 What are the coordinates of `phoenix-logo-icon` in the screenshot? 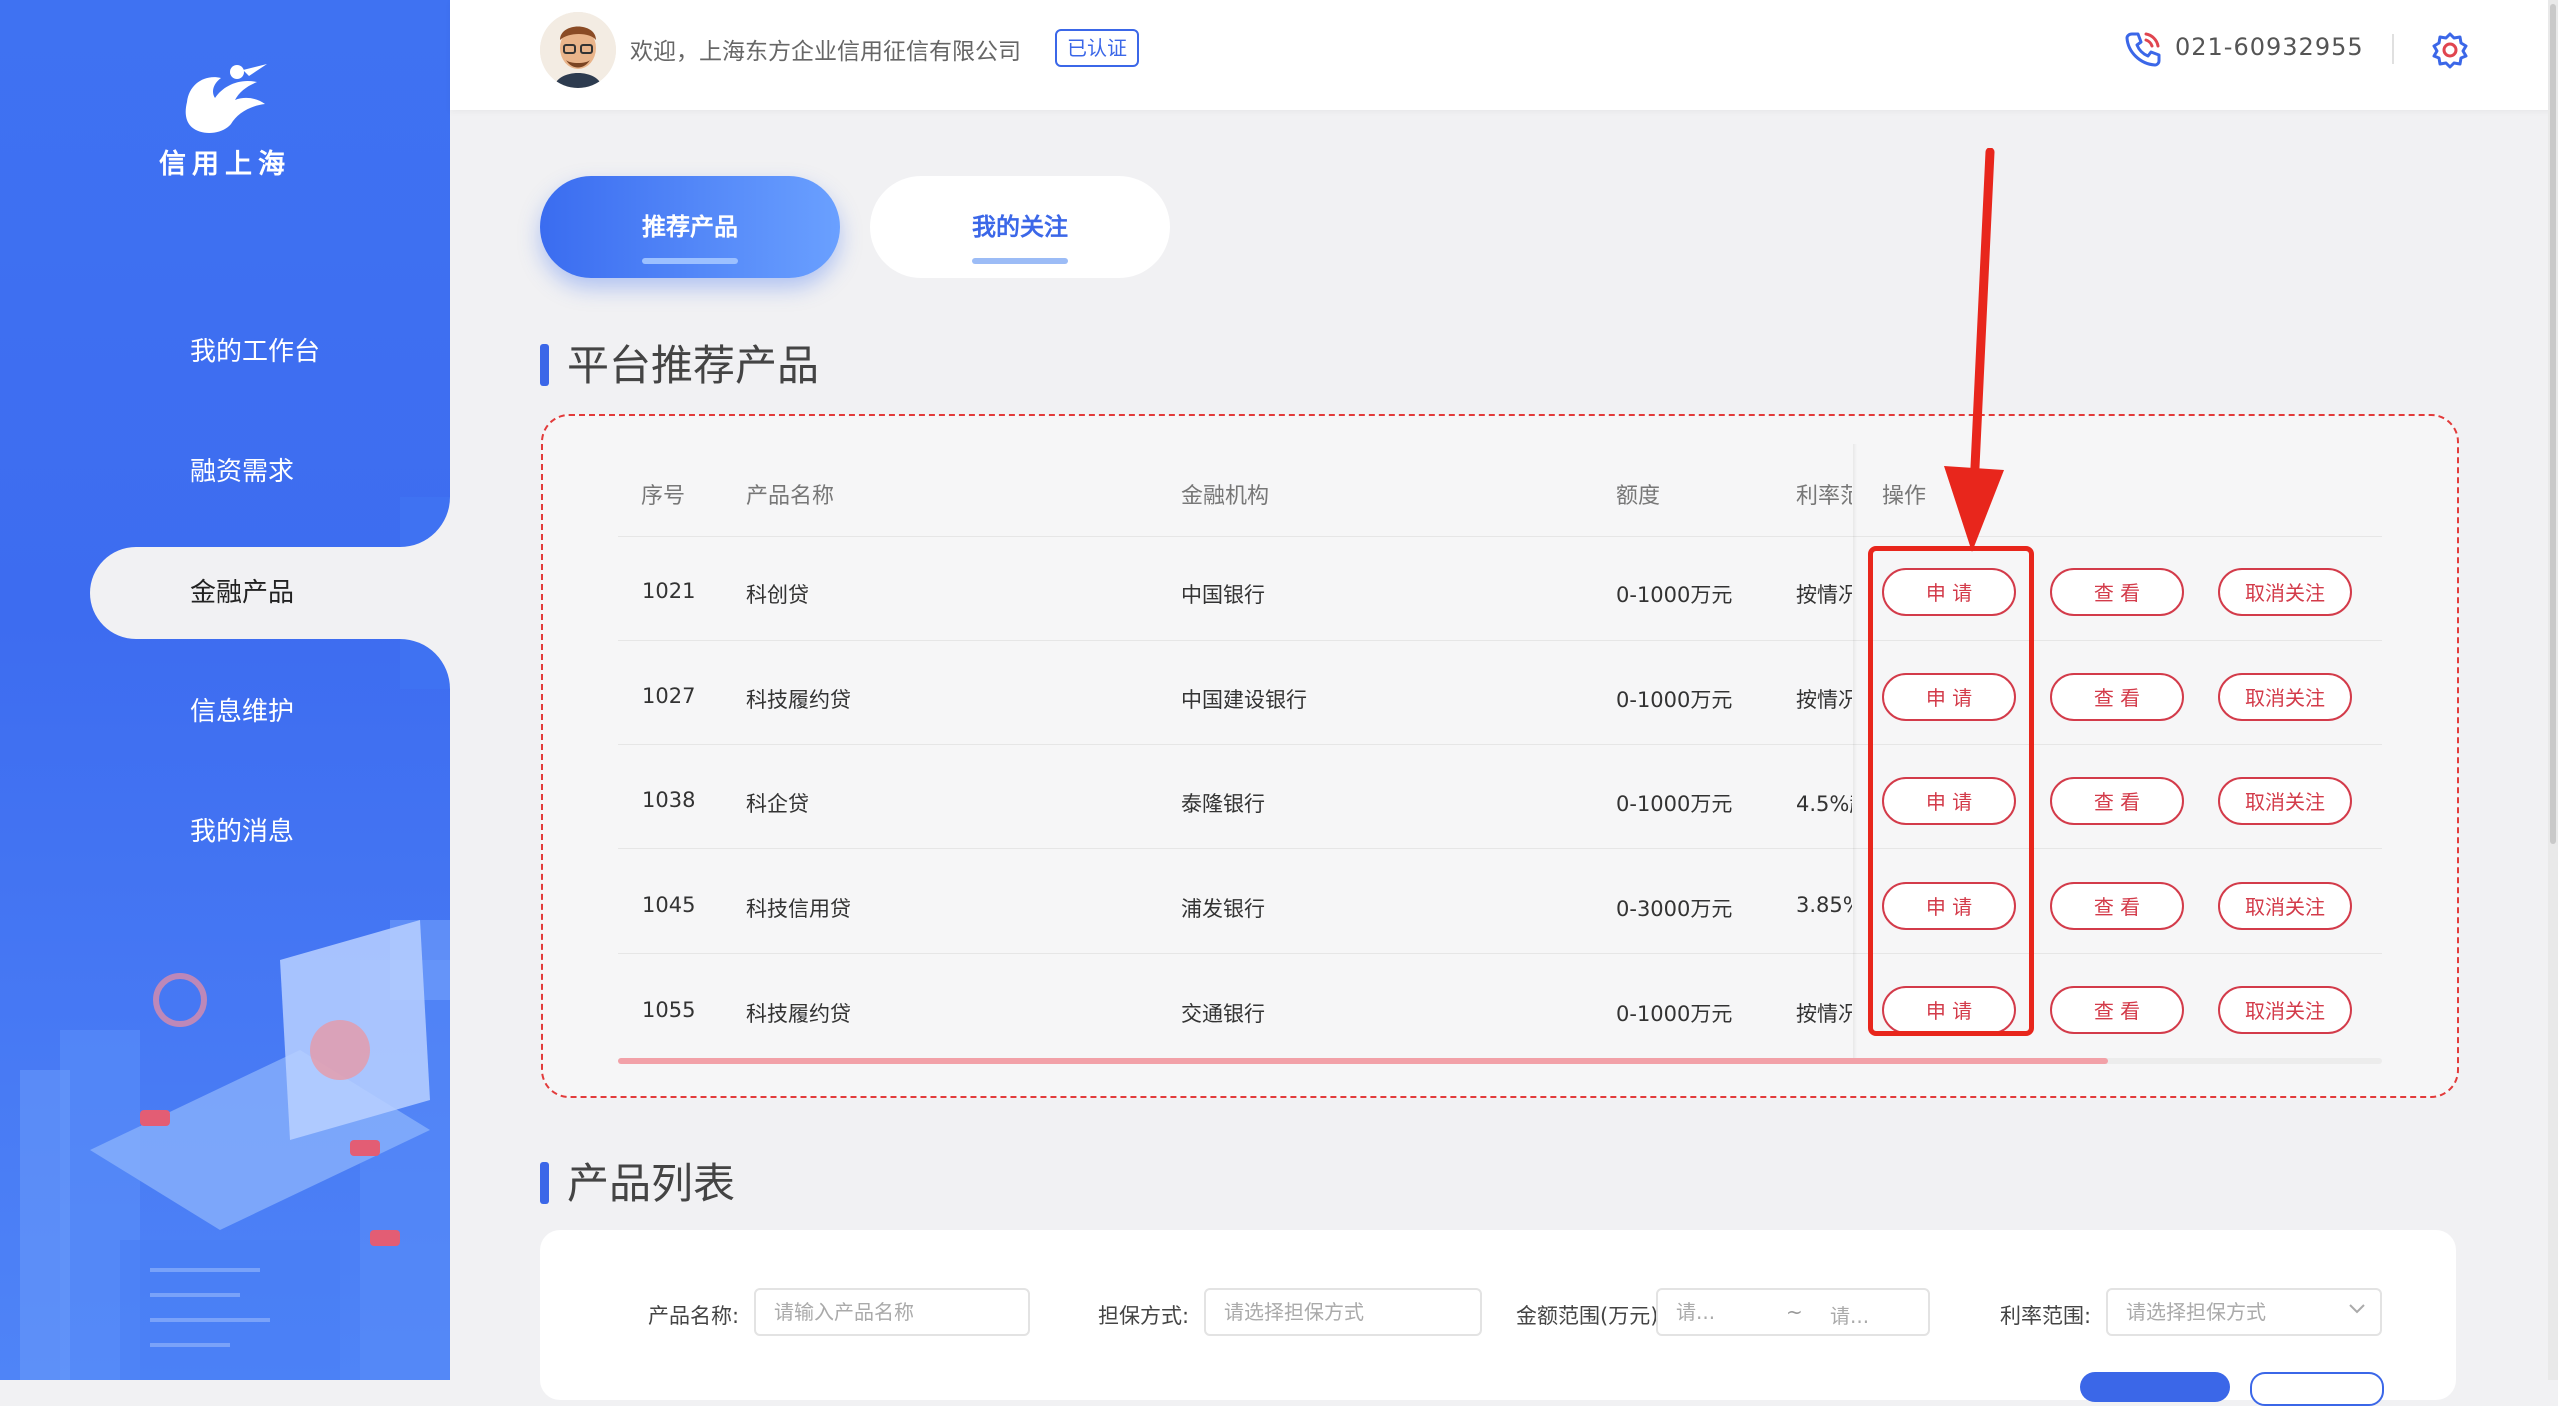 It's located at (226, 98).